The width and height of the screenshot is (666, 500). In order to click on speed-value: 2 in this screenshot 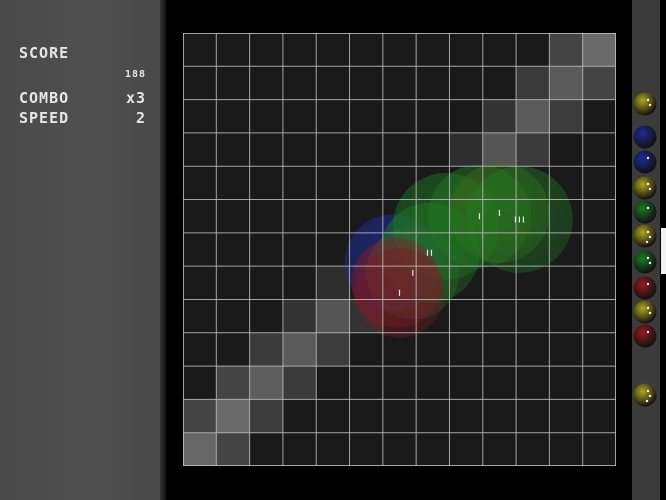, I will do `click(140, 118)`.